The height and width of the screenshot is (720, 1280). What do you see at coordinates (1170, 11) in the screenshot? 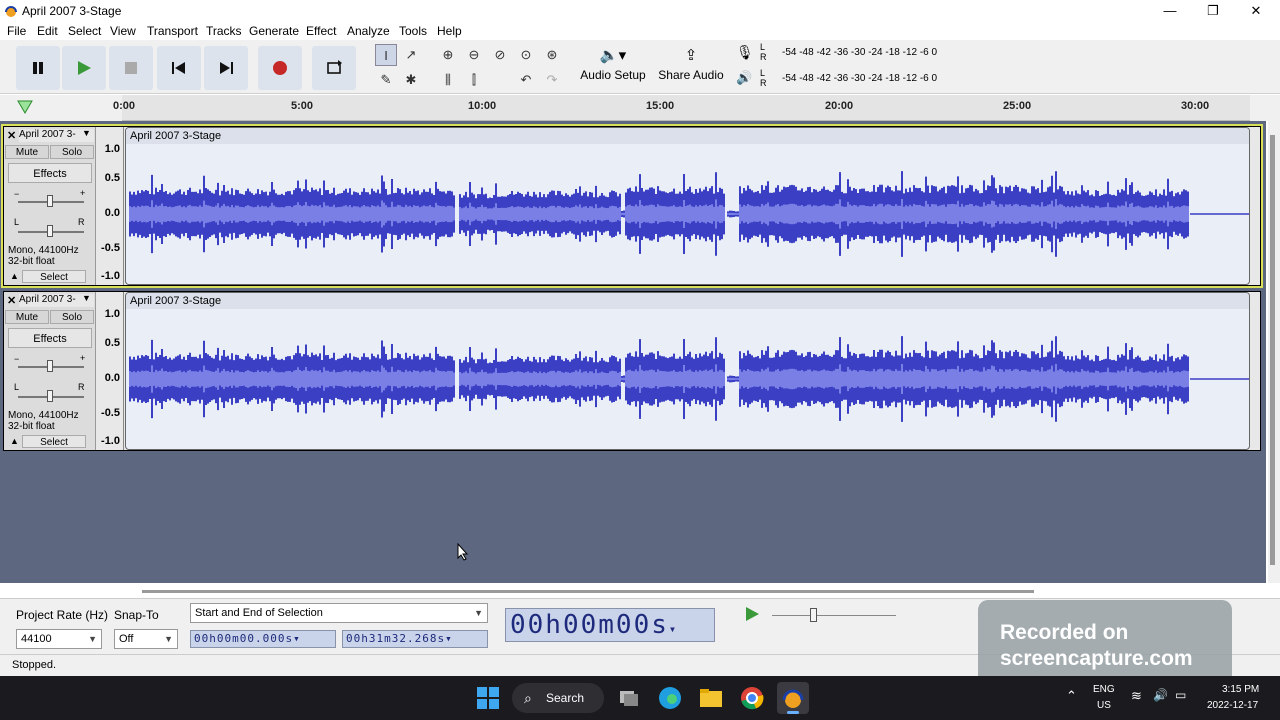
I see `minimize-button: —` at bounding box center [1170, 11].